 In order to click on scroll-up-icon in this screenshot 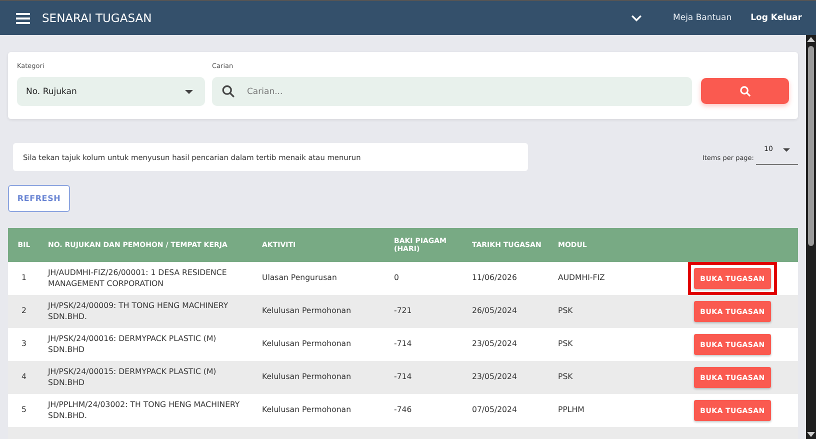, I will do `click(811, 39)`.